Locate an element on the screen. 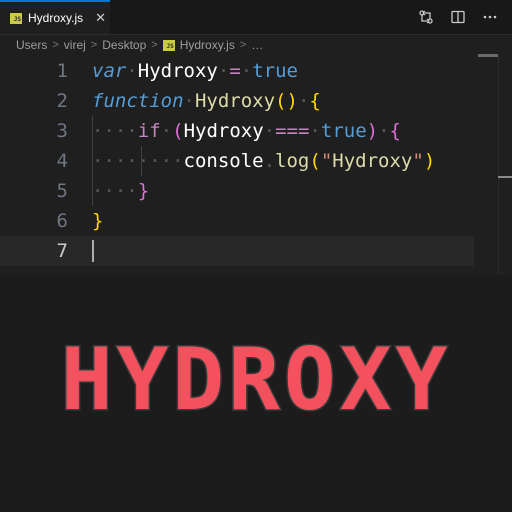 Image resolution: width=512 pixels, height=512 pixels. code-text: } is located at coordinates (97, 221).